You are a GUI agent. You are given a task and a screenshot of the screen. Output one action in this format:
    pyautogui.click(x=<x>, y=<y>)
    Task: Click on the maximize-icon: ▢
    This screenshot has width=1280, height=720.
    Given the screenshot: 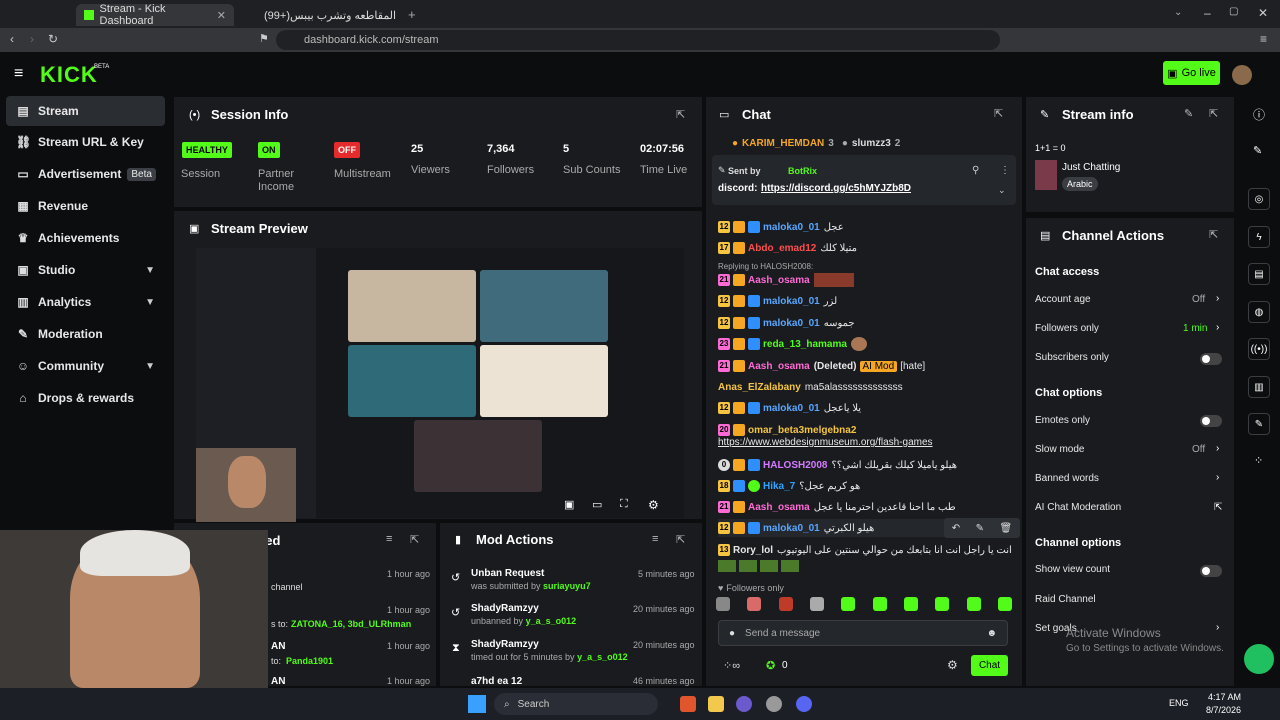 What is the action you would take?
    pyautogui.click(x=1233, y=11)
    